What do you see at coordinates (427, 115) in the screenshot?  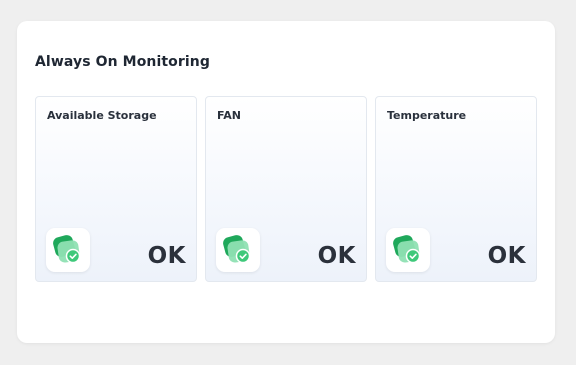 I see `card-label: Temperature` at bounding box center [427, 115].